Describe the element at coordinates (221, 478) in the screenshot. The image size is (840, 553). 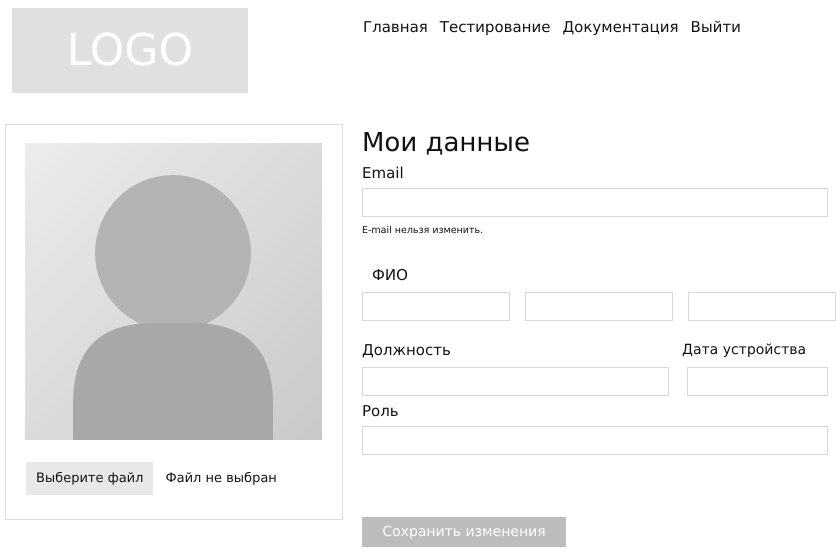
I see `file-status: Файл не выбран` at that location.